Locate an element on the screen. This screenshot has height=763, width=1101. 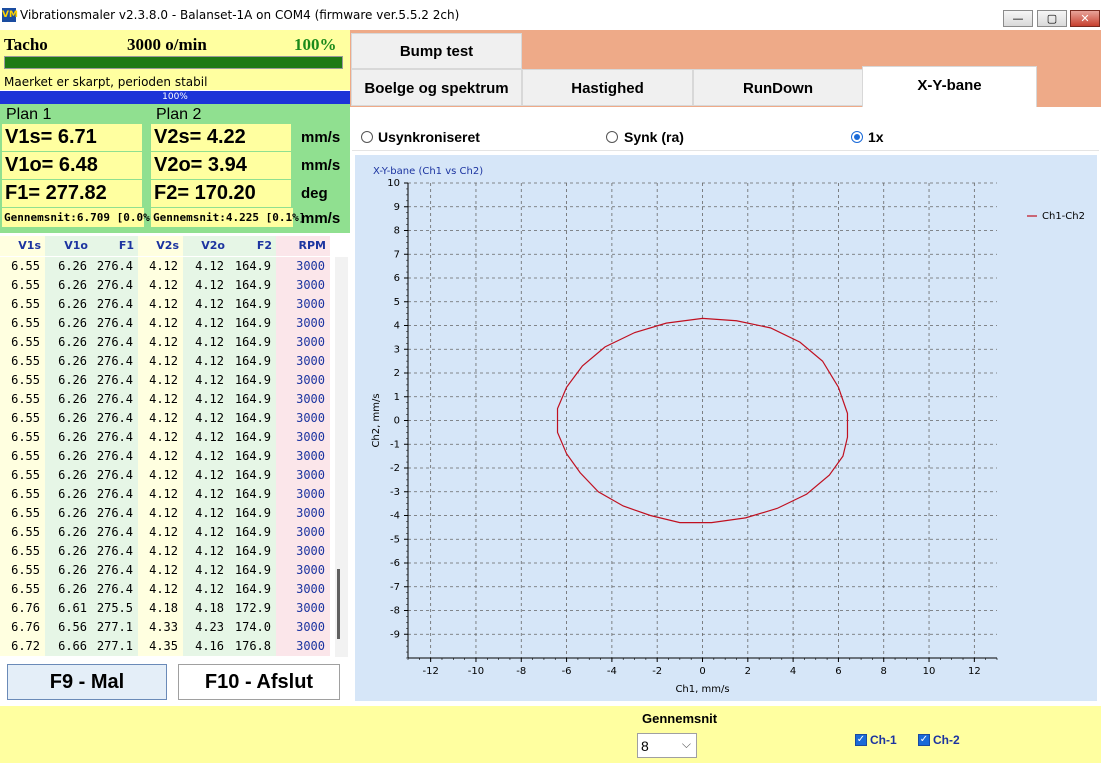
ch1-checkbox: ✓ is located at coordinates (861, 740).